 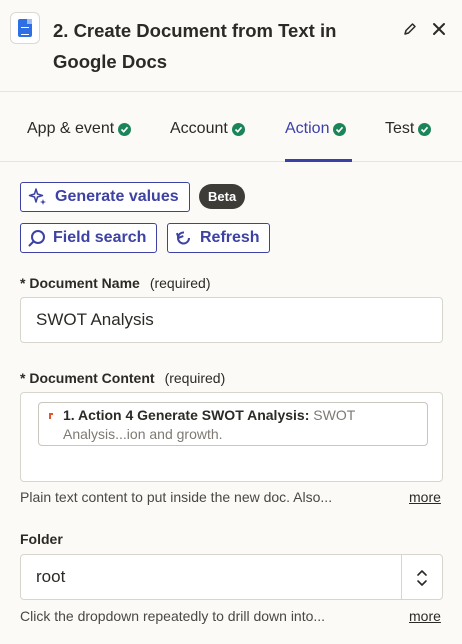 What do you see at coordinates (105, 197) in the screenshot?
I see `generate-values-button: Generate values` at bounding box center [105, 197].